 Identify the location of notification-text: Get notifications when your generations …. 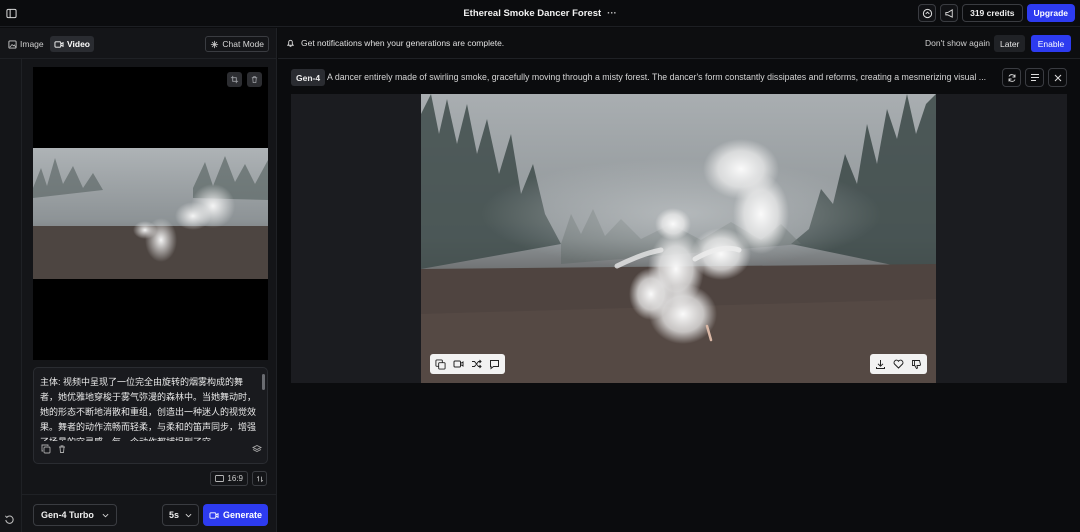
(403, 43).